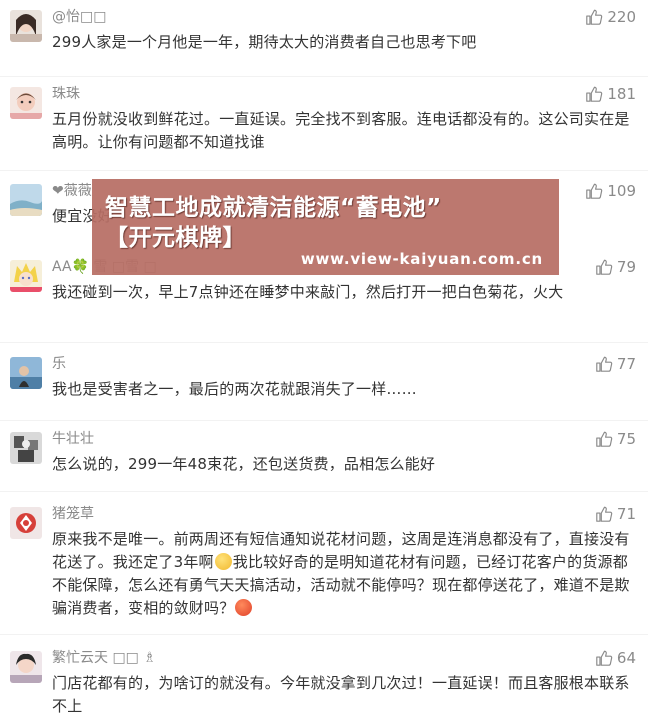 The image size is (648, 719). I want to click on comment-username: 繁忙云天 □□ ♗, so click(104, 658).